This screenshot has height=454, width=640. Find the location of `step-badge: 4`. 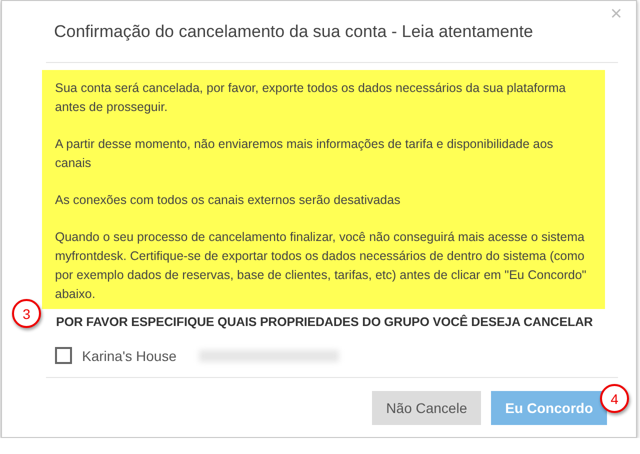

step-badge: 4 is located at coordinates (614, 398).